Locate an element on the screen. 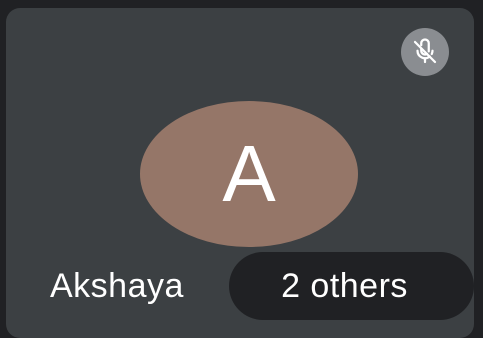  others-button: 2 others is located at coordinates (351, 286).